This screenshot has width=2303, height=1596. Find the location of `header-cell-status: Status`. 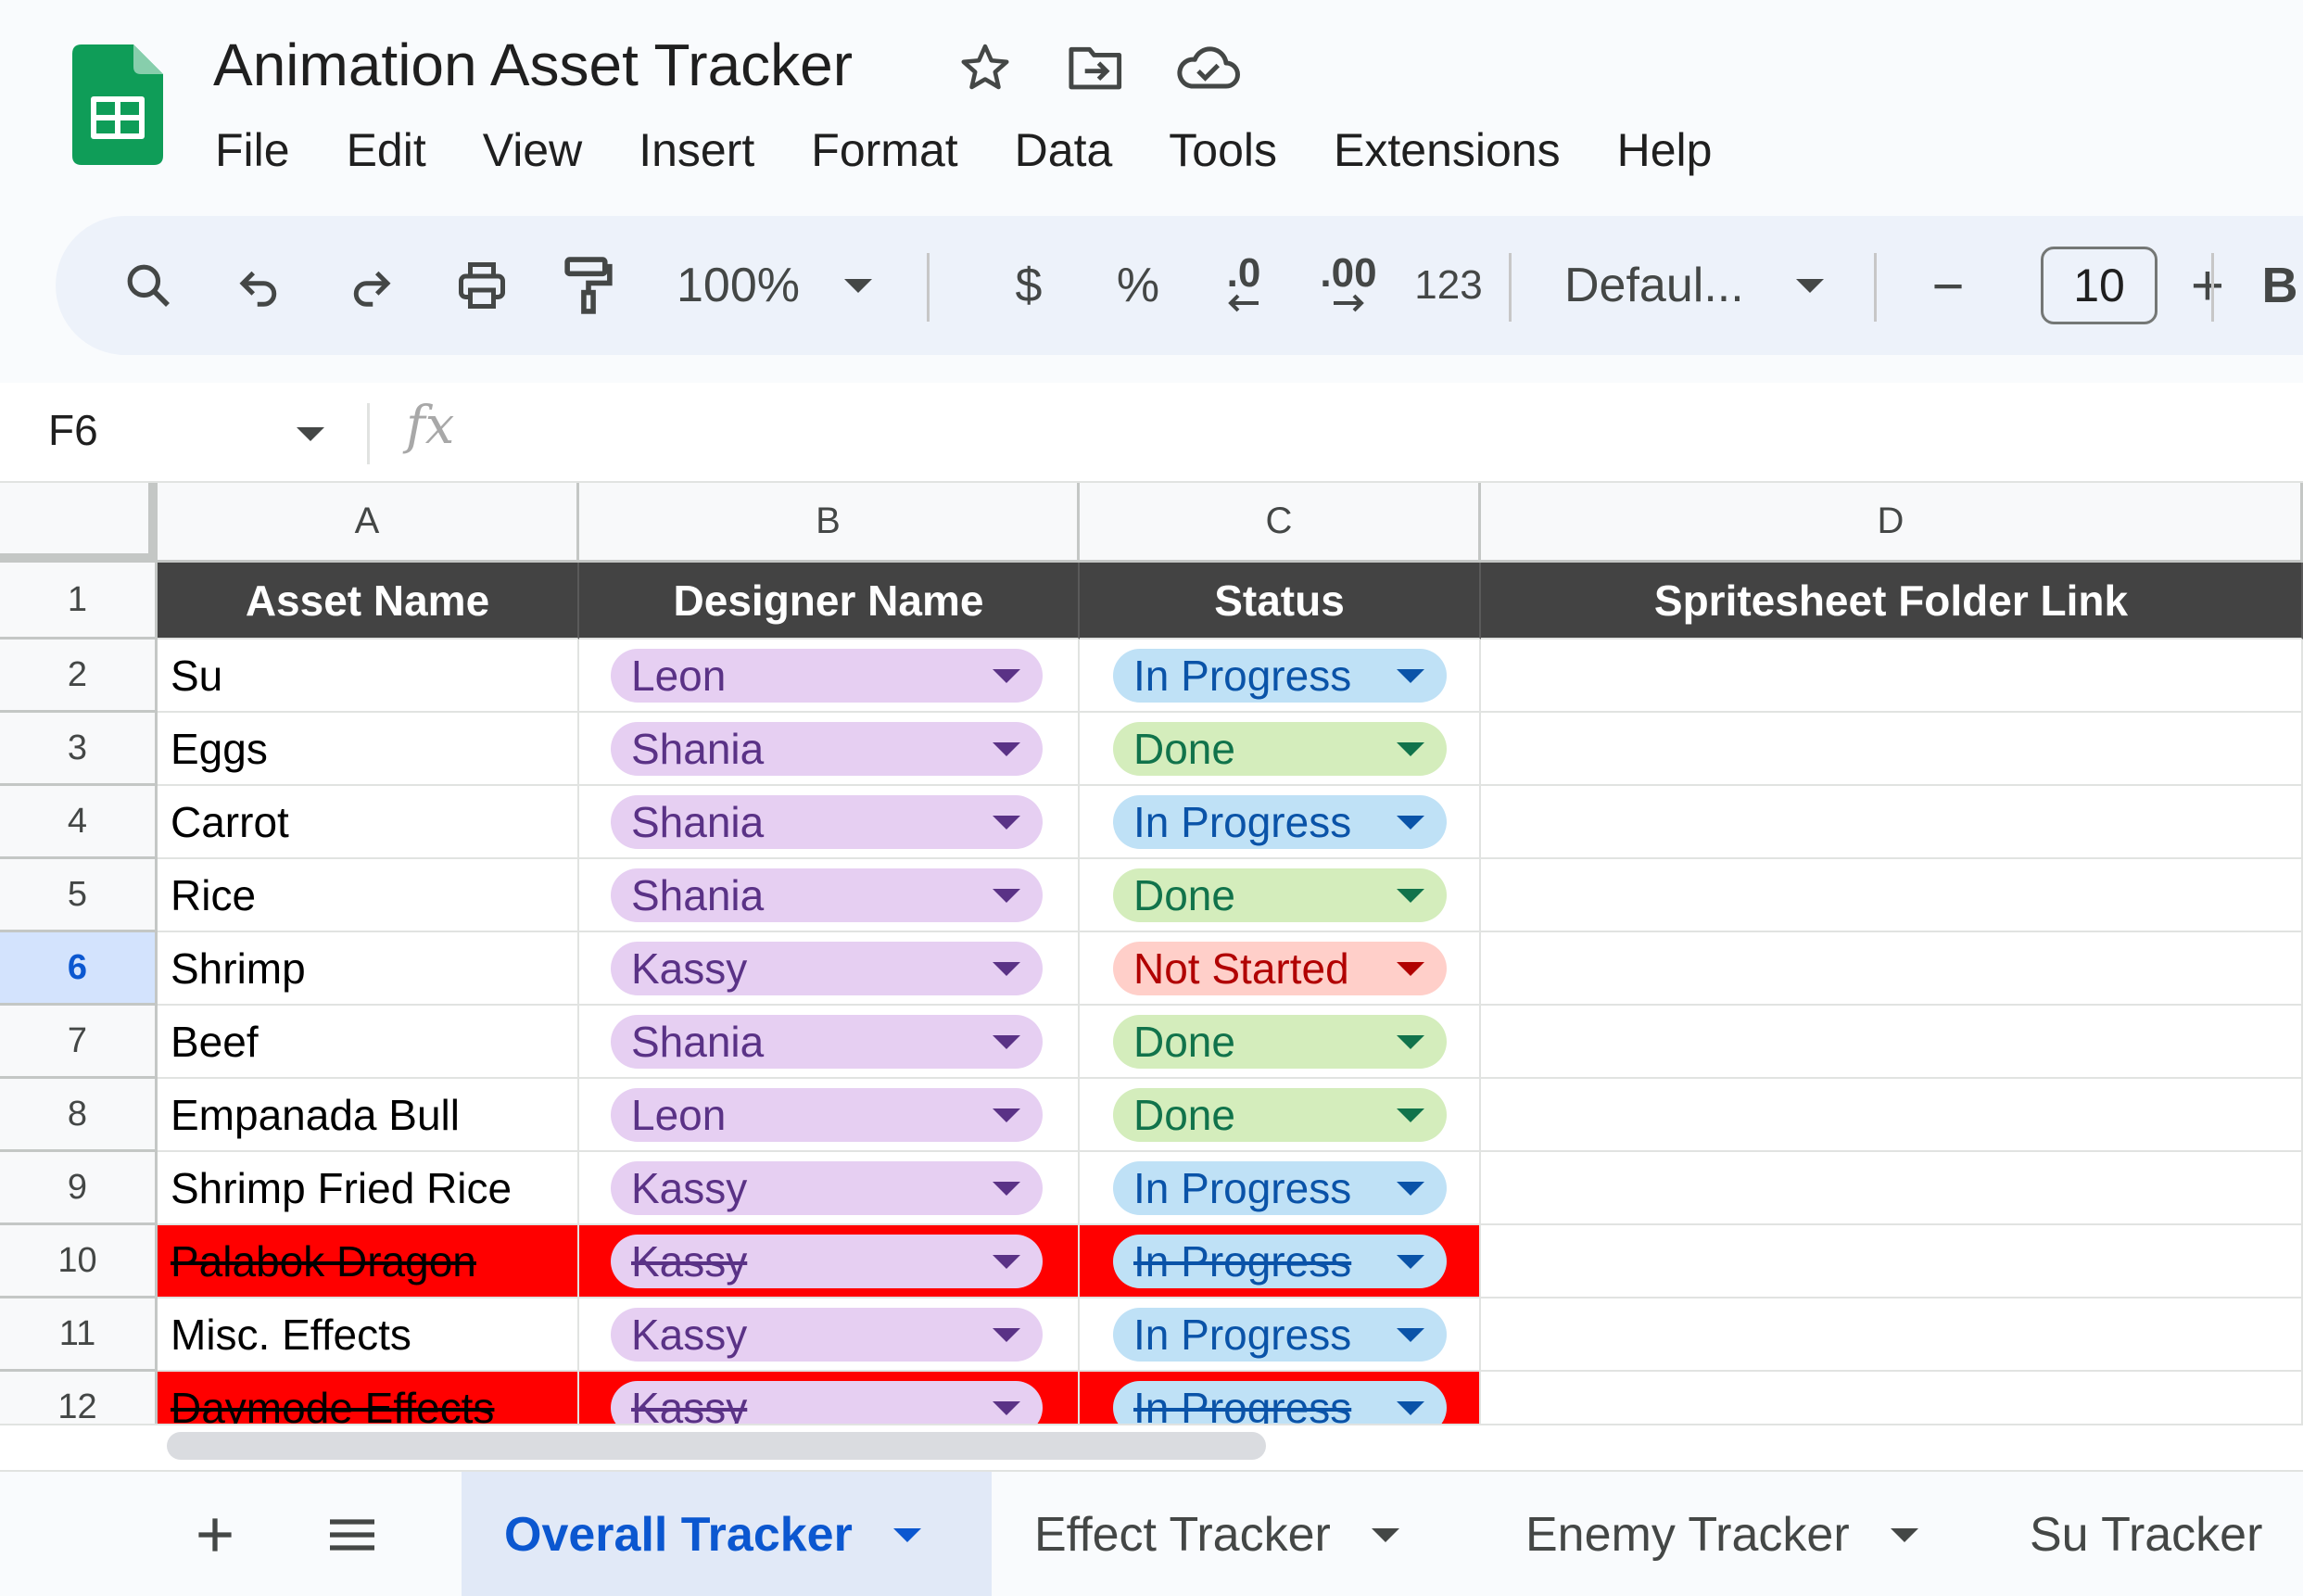

header-cell-status: Status is located at coordinates (1280, 601).